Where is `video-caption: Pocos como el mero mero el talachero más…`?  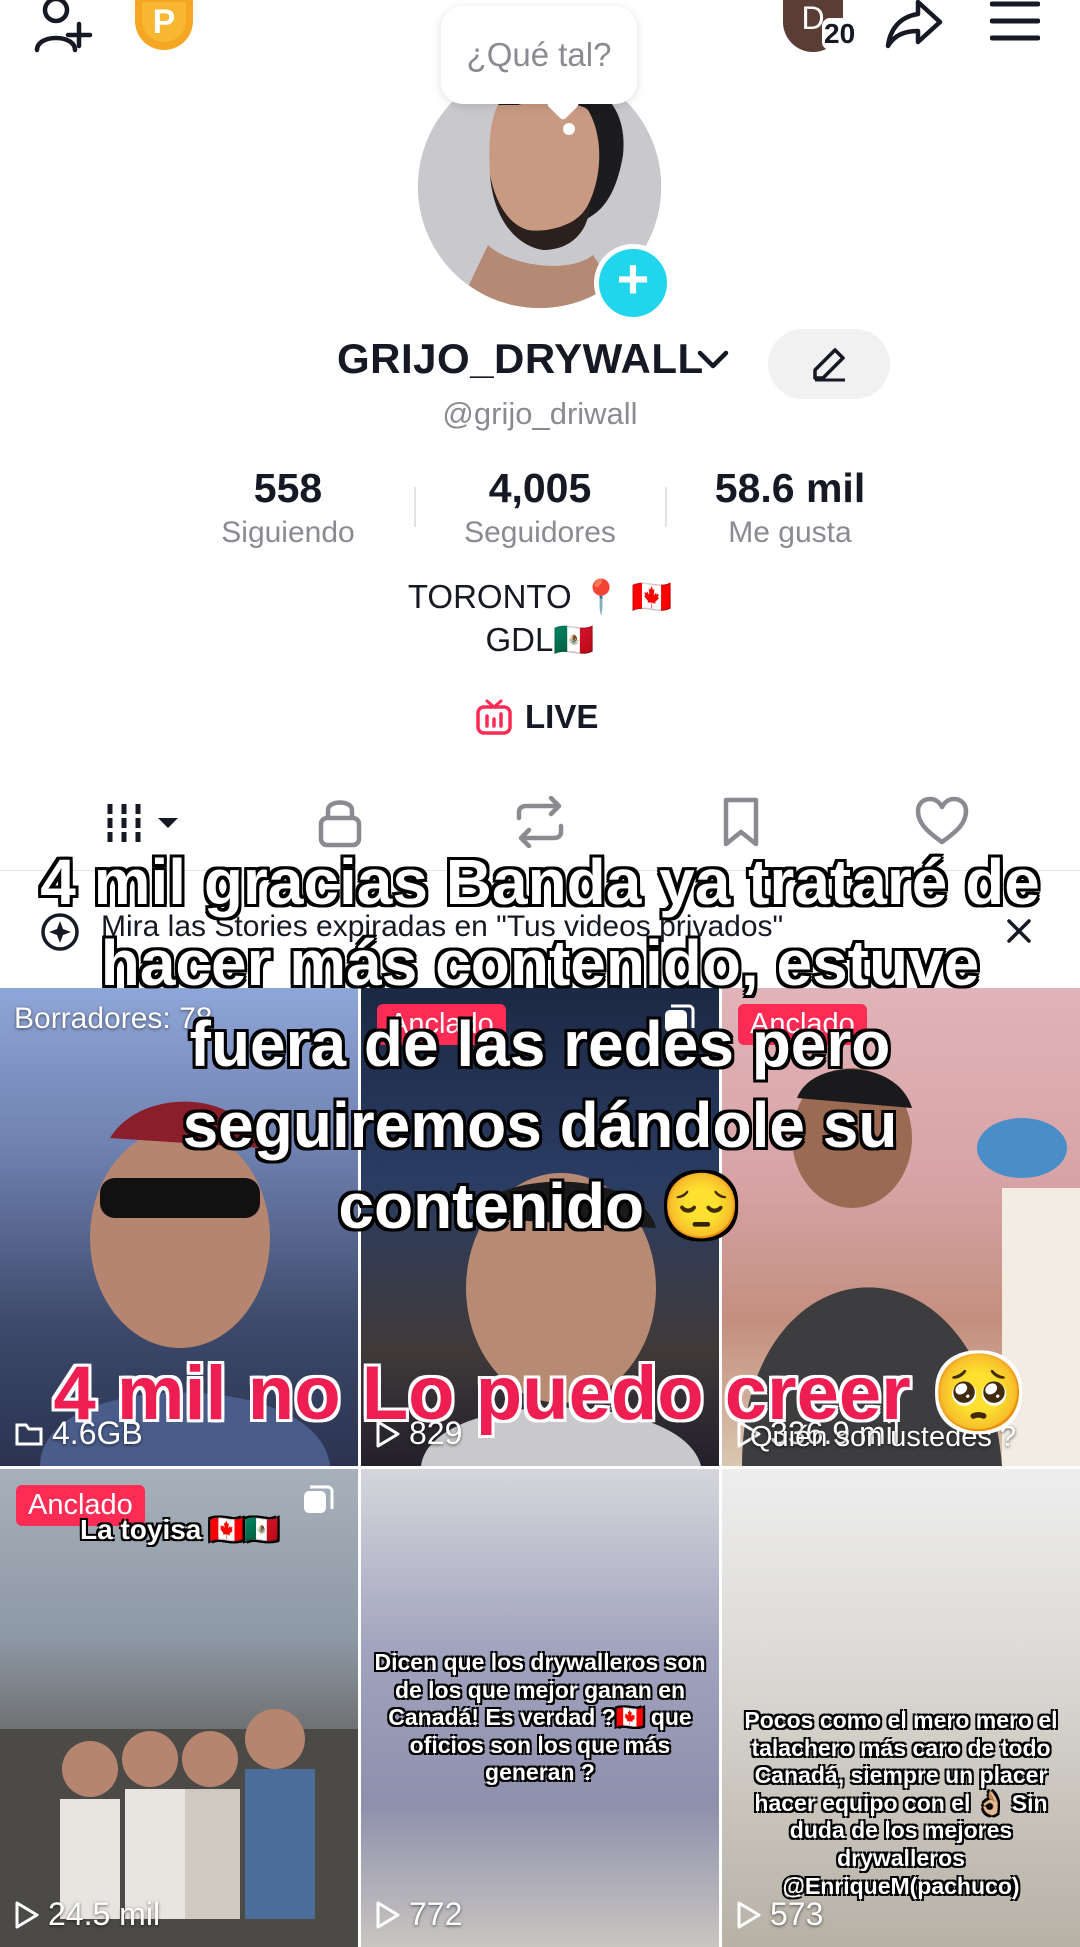
video-caption: Pocos como el mero mero el talachero más… is located at coordinates (901, 1803).